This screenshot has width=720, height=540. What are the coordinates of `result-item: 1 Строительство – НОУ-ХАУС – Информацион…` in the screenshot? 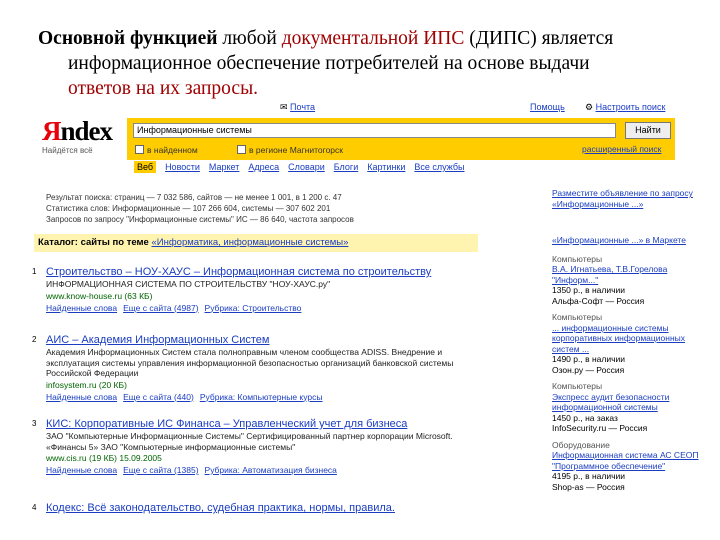 It's located at (259, 290).